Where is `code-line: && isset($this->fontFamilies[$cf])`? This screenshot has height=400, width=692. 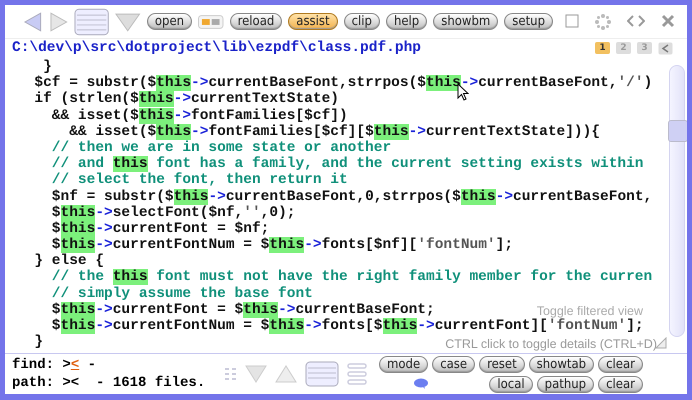
code-line: && isset($this->fontFamilies[$cf]) is located at coordinates (199, 116).